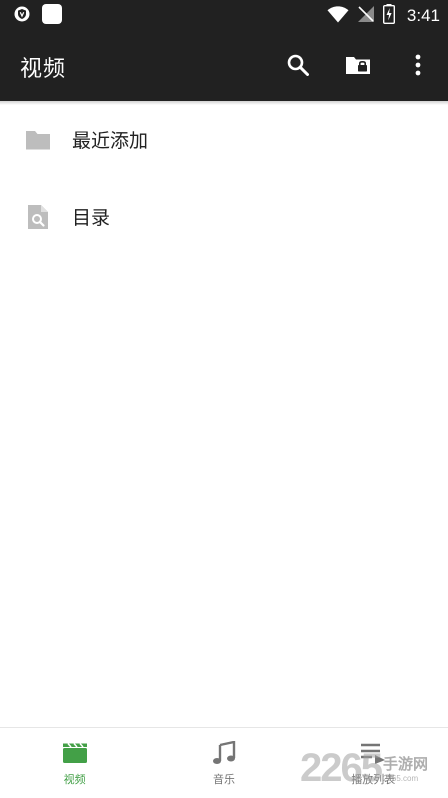 This screenshot has width=448, height=798. Describe the element at coordinates (341, 767) in the screenshot. I see `watermark-number: 2265` at that location.